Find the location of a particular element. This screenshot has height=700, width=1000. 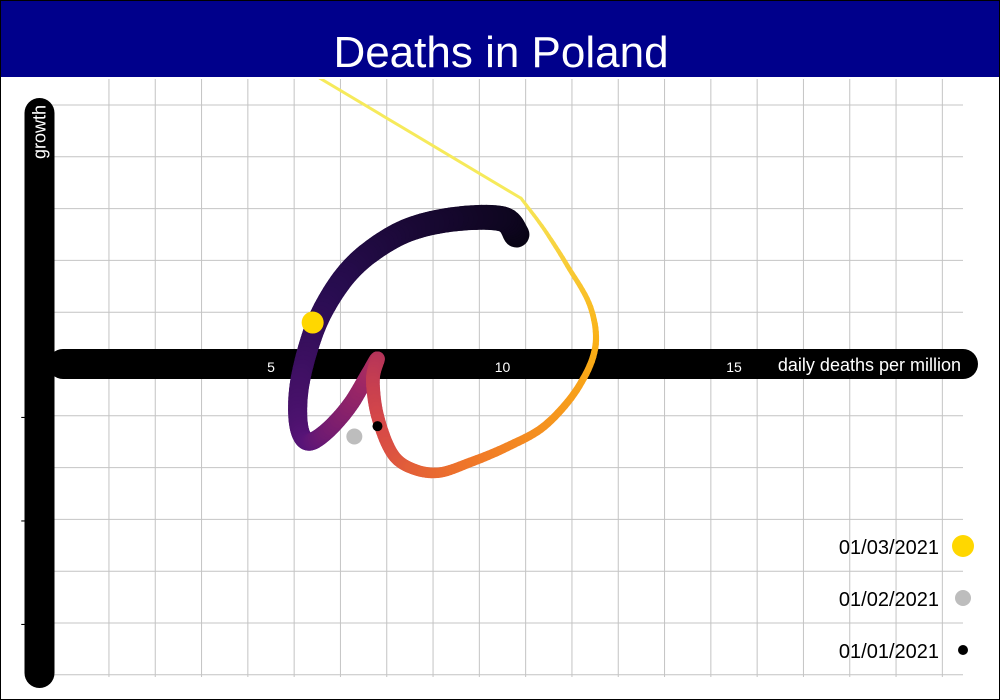

legend-label: 01/02/2021 is located at coordinates (889, 600).